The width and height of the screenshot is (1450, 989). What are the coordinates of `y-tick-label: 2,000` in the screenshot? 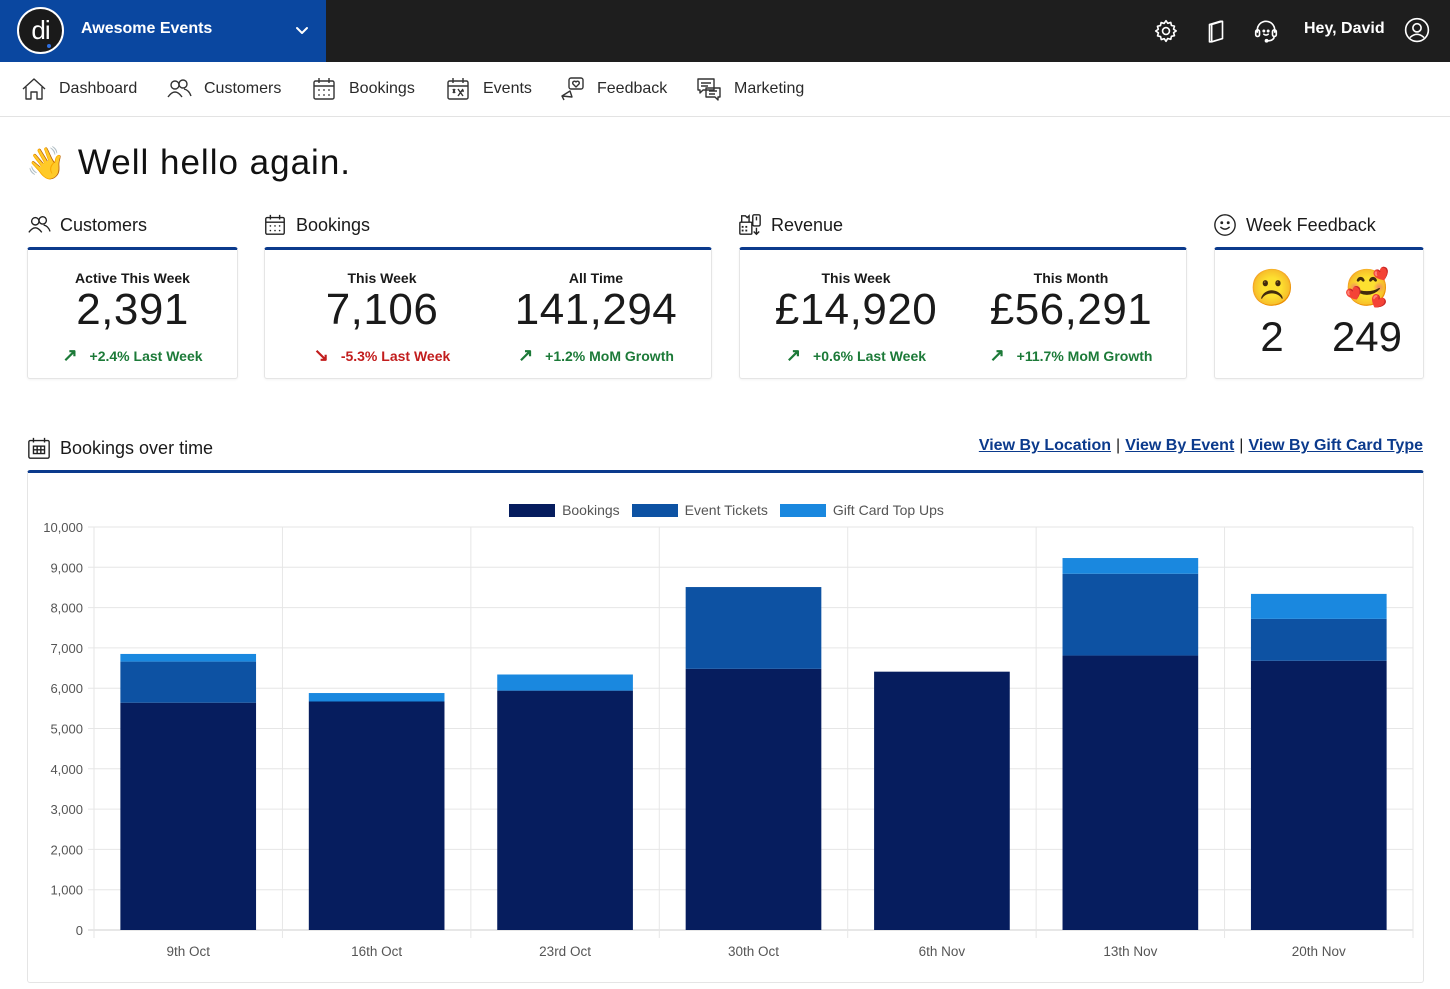 It's located at (66, 849).